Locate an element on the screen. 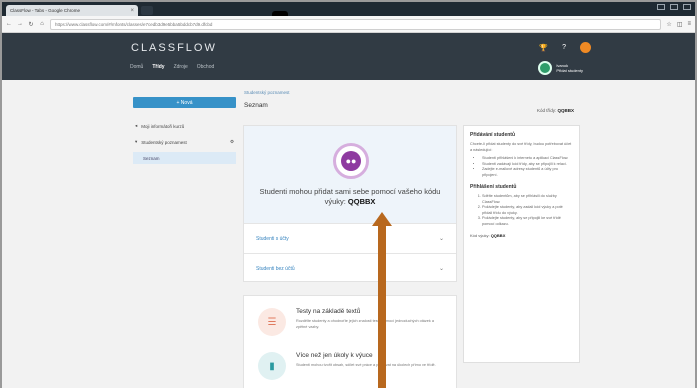  bookmark-star-icon: ☆ is located at coordinates (668, 24).